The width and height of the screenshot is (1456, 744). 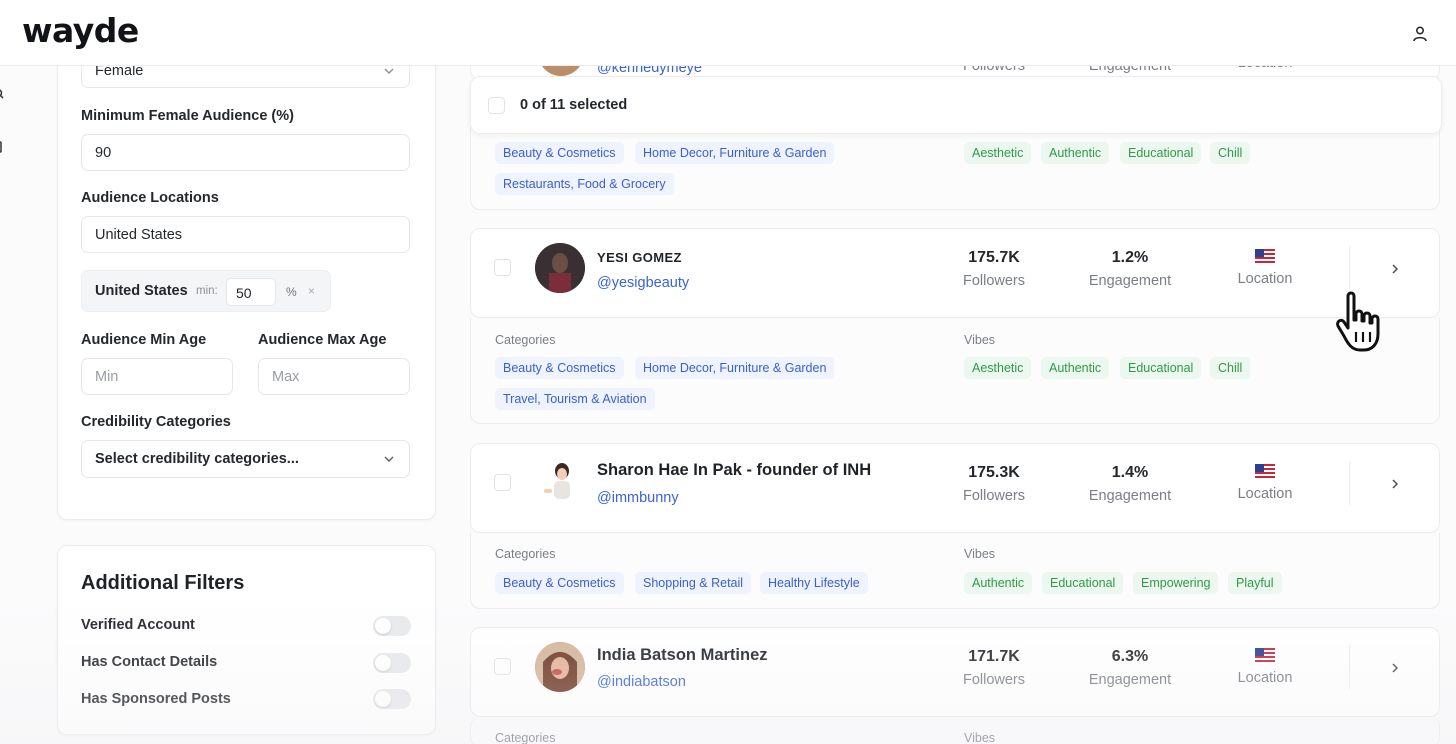 What do you see at coordinates (150, 198) in the screenshot?
I see `locations-label: Audience Locations` at bounding box center [150, 198].